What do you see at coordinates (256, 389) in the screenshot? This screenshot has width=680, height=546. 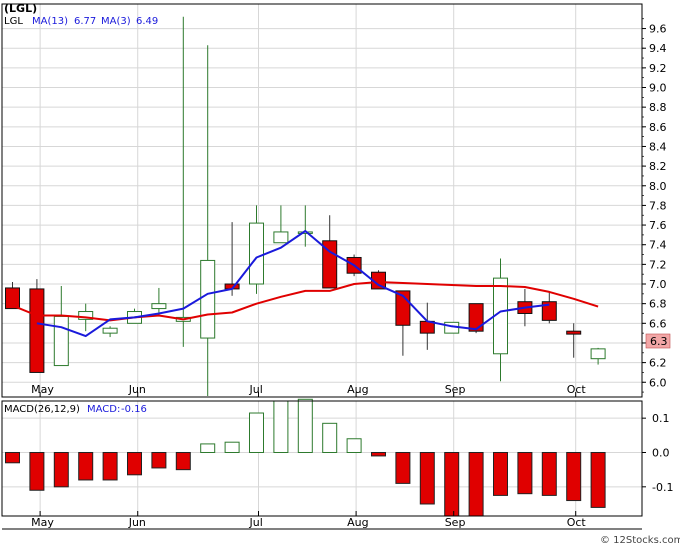 I see `price-x-label: Jul` at bounding box center [256, 389].